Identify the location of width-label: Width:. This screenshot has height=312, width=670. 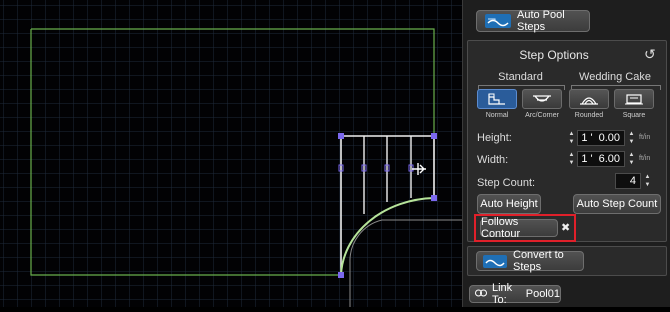
(493, 160).